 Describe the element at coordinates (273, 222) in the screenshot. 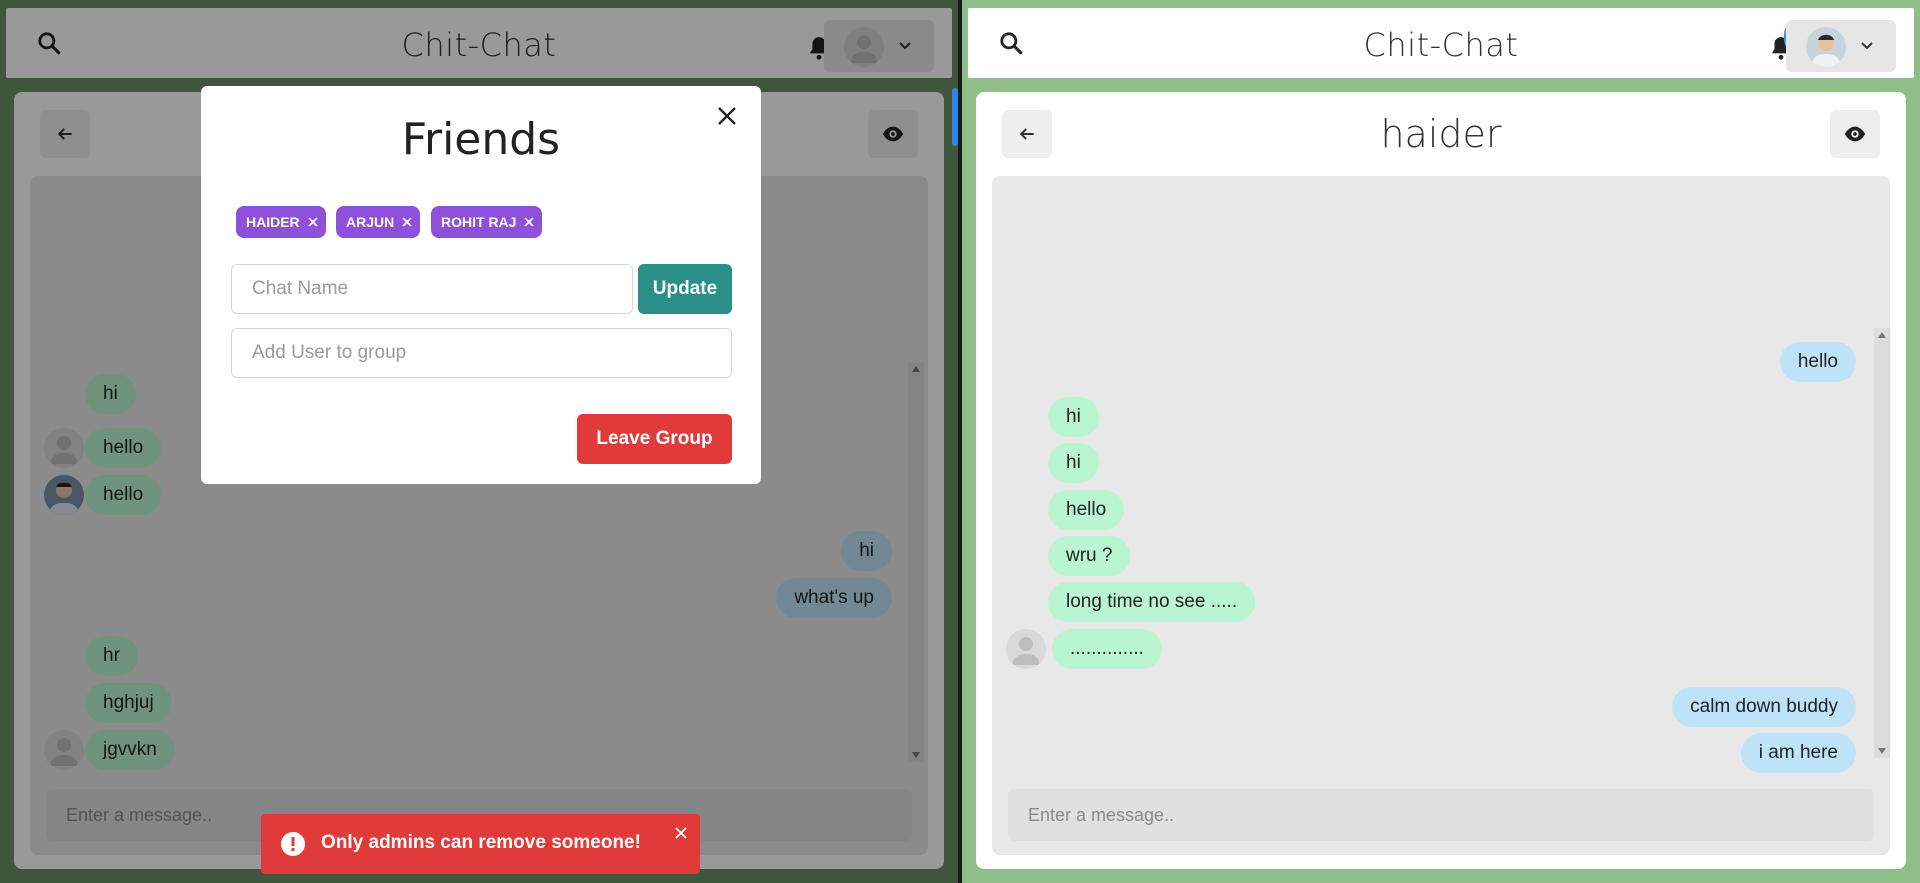

I see `chip-label: HAIDER` at that location.